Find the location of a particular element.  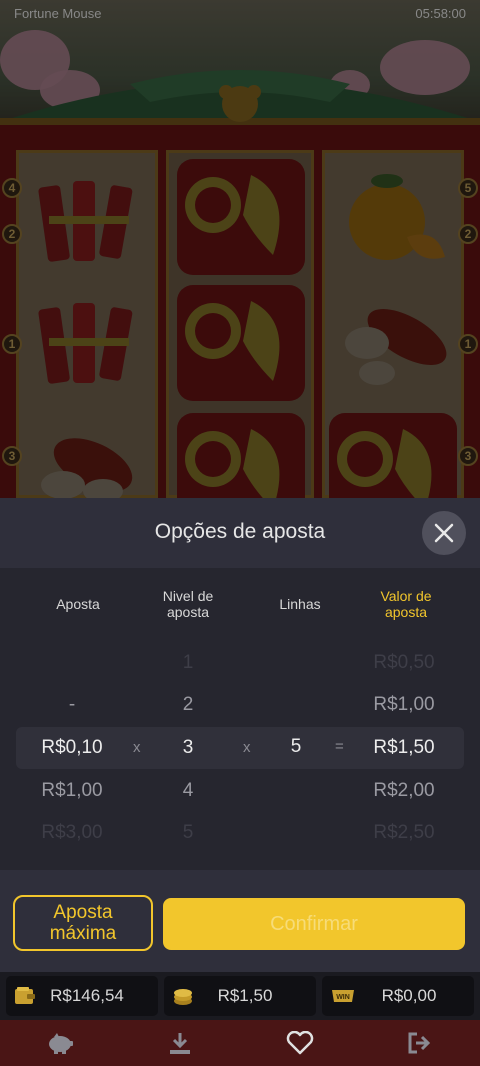

value-option: R$0,50 is located at coordinates (404, 663).